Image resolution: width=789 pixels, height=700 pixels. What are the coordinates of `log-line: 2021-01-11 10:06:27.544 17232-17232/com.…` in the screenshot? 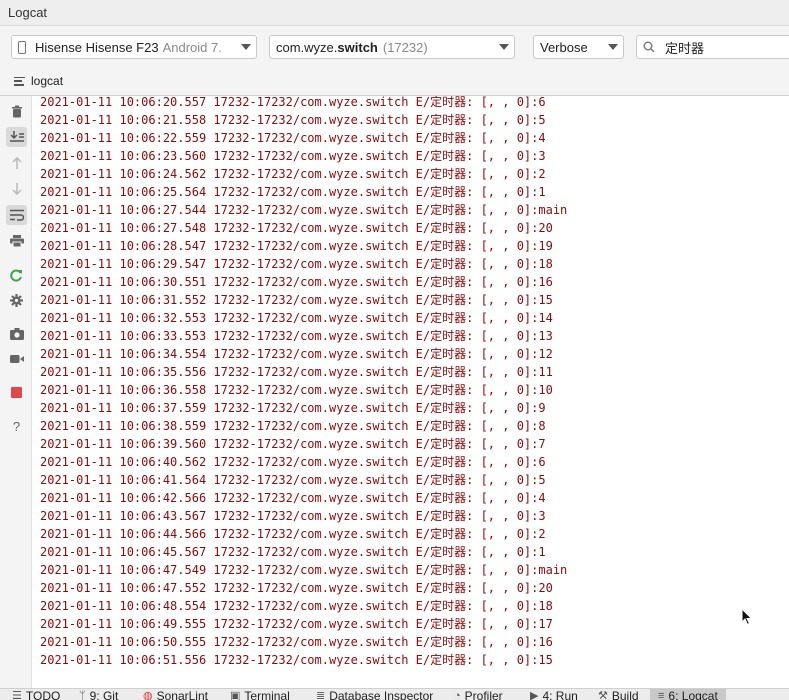 It's located at (304, 210).